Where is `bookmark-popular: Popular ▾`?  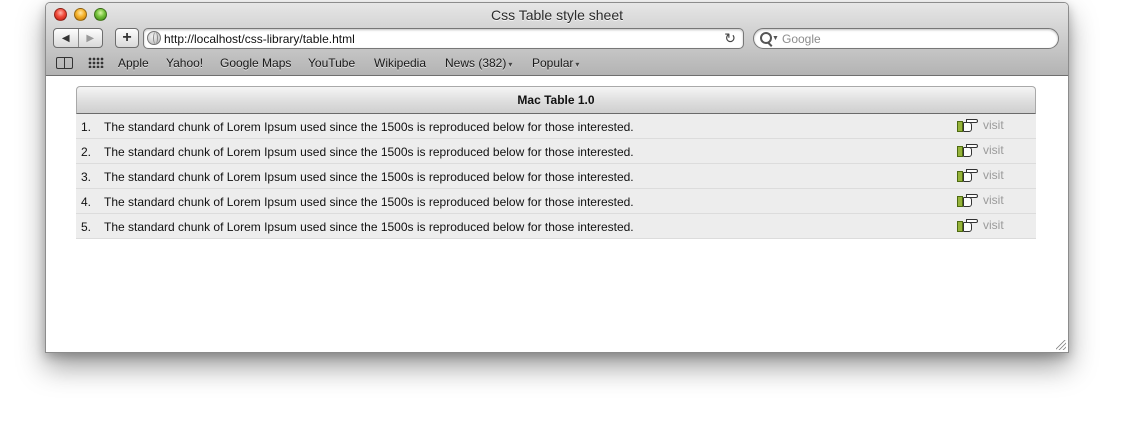
bookmark-popular: Popular ▾ is located at coordinates (555, 63).